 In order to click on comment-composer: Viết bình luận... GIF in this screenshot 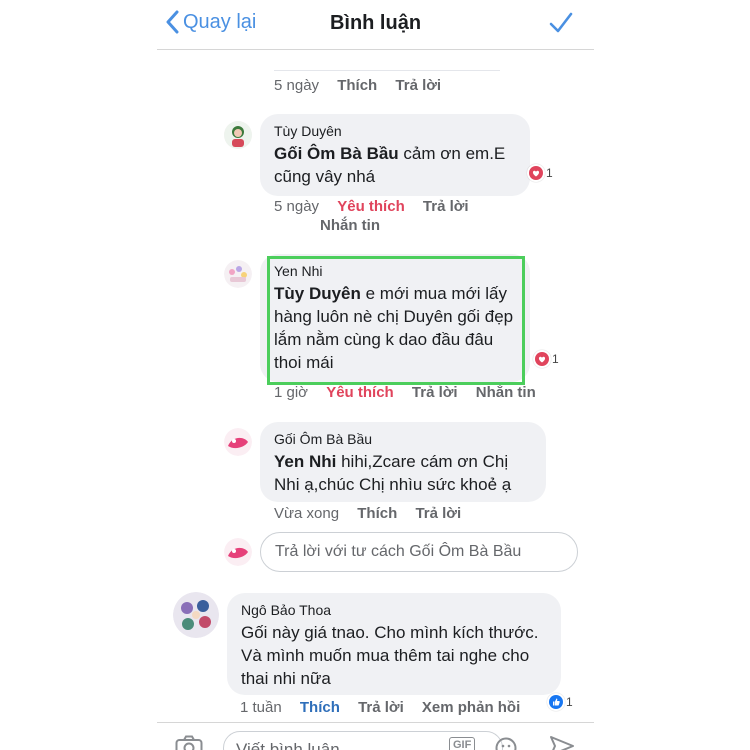, I will do `click(375, 736)`.